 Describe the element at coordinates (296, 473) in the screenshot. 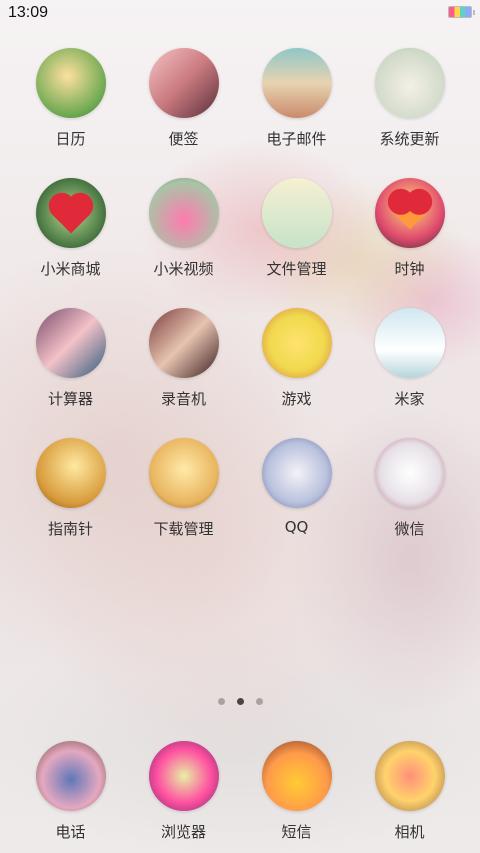

I see `qq-icon` at that location.